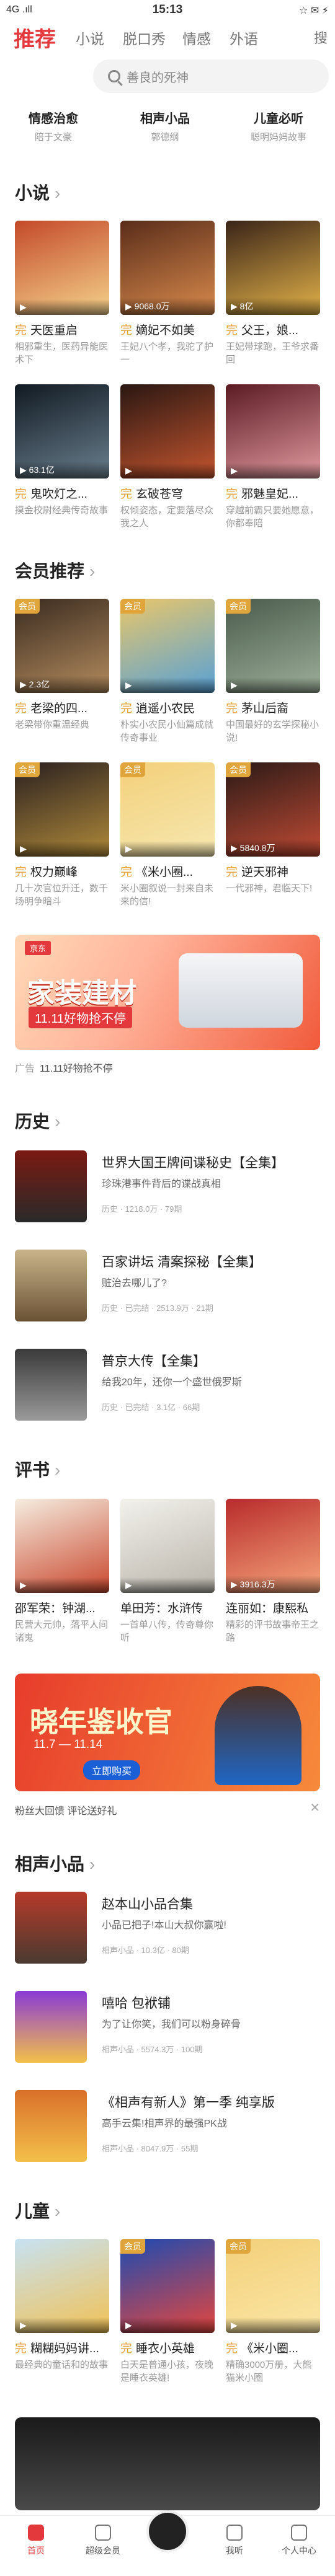 The height and width of the screenshot is (2576, 335). What do you see at coordinates (136, 2003) in the screenshot?
I see `list-title: 嘻哈 包袱铺` at bounding box center [136, 2003].